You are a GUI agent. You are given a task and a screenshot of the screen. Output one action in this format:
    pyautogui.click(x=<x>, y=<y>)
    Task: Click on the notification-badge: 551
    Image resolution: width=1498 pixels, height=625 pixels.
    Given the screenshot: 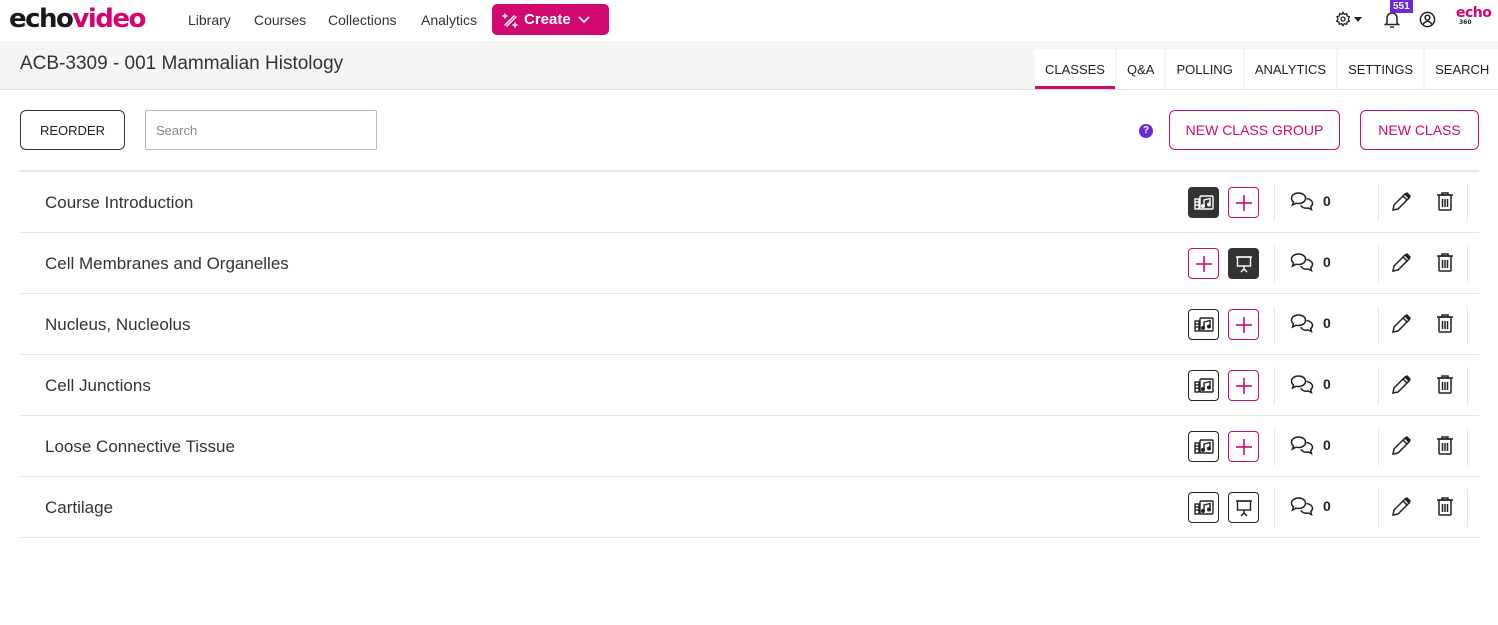 What is the action you would take?
    pyautogui.click(x=1401, y=6)
    